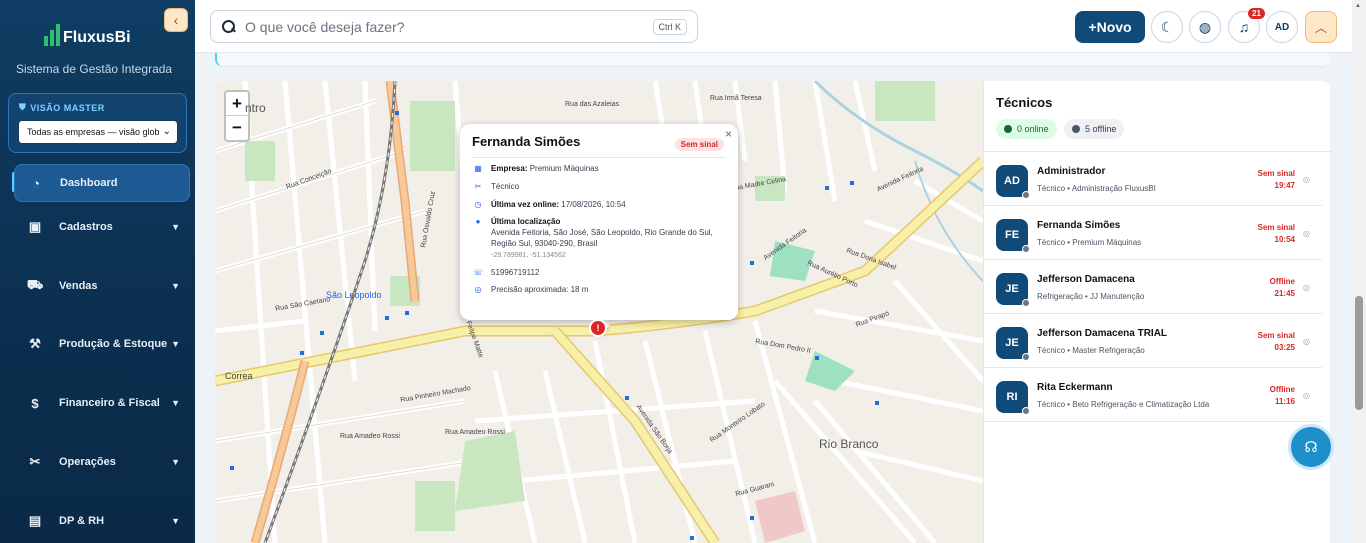  I want to click on notifications-button: ♫ 21, so click(1246, 25).